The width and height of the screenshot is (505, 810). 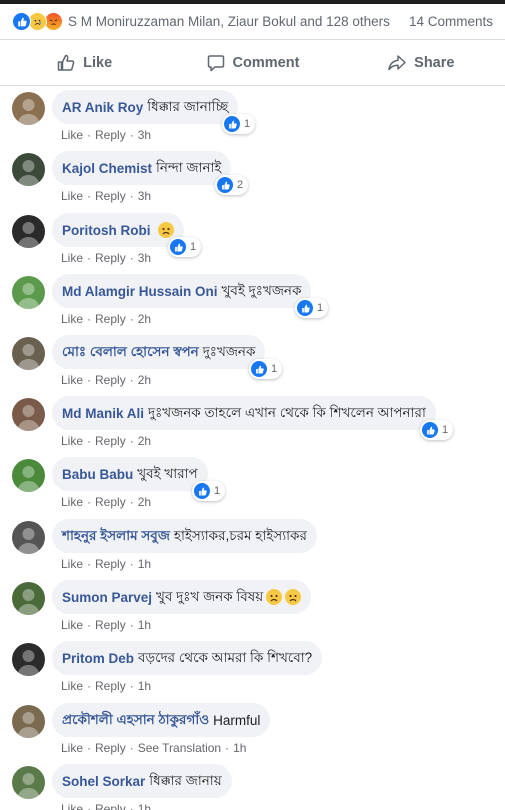 What do you see at coordinates (116, 536) in the screenshot?
I see `commenter-name: শাহনুর ইসলাম সবুজ` at bounding box center [116, 536].